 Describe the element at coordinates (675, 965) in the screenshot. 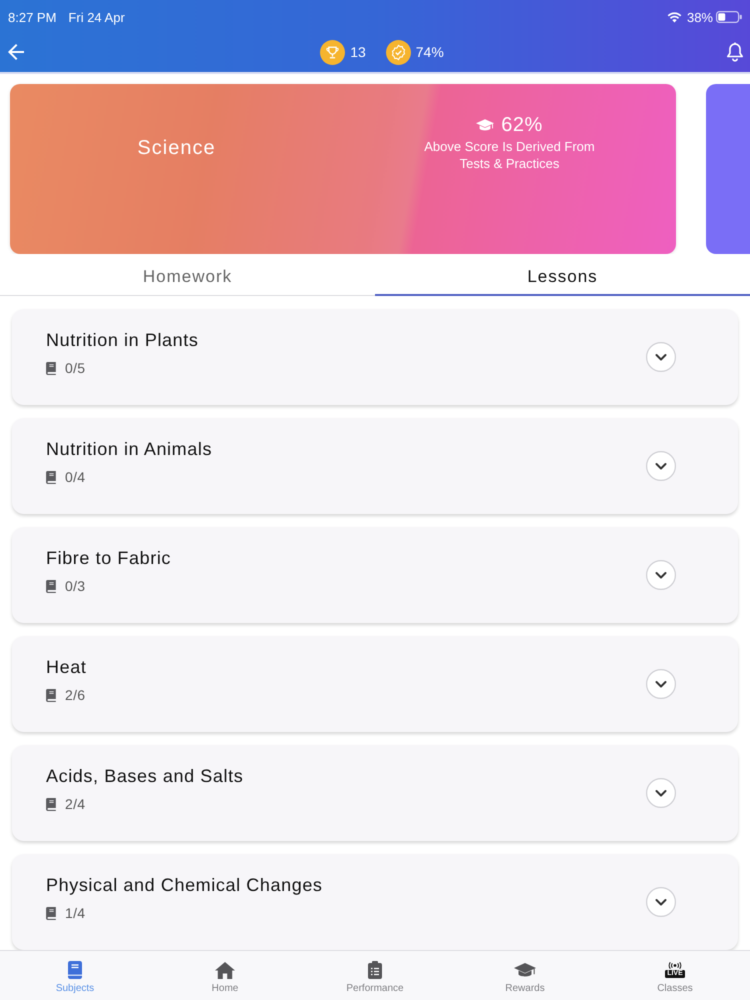

I see `broadcast-icon` at that location.